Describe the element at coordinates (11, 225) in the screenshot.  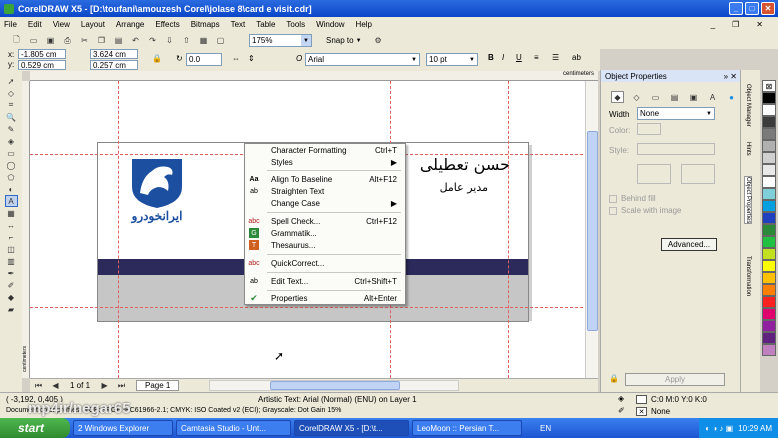
I see `dimension-tool-icon: ↔` at that location.